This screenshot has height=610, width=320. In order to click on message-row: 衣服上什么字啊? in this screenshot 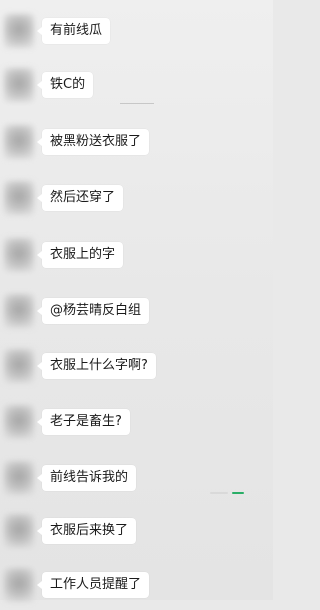, I will do `click(136, 367)`.